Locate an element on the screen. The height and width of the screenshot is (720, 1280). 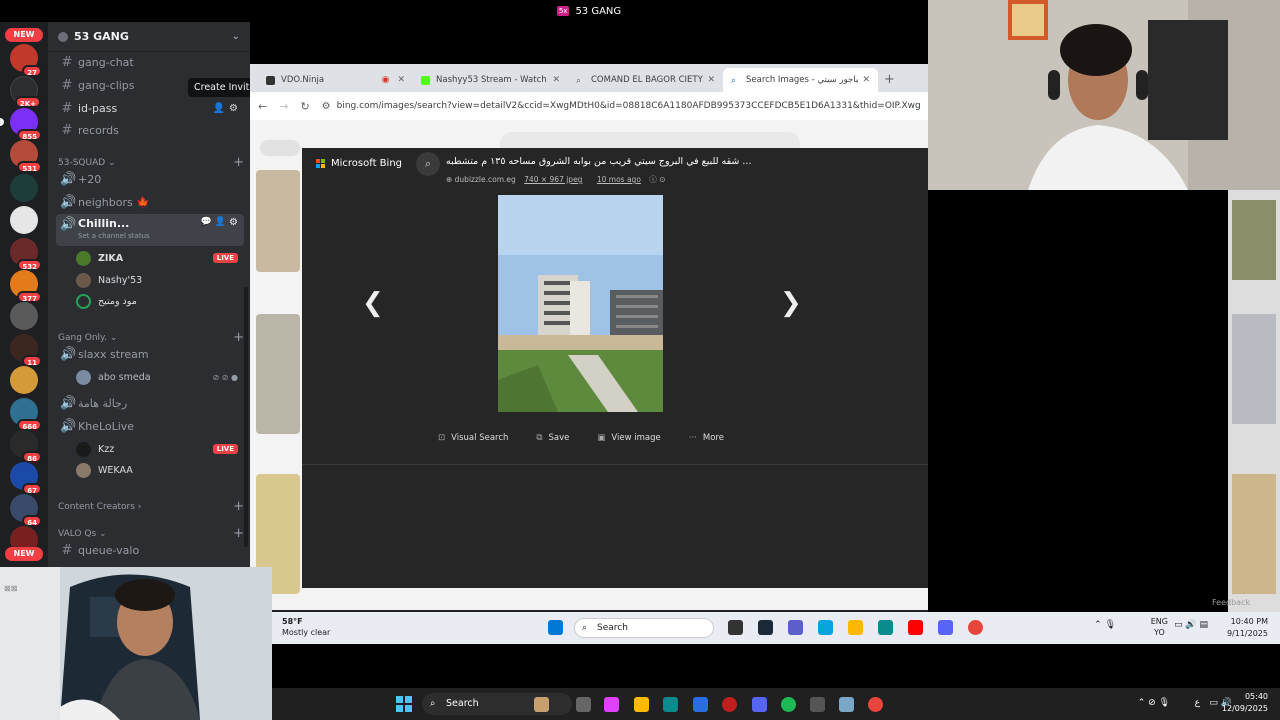
channel-records: # records is located at coordinates (150, 130).